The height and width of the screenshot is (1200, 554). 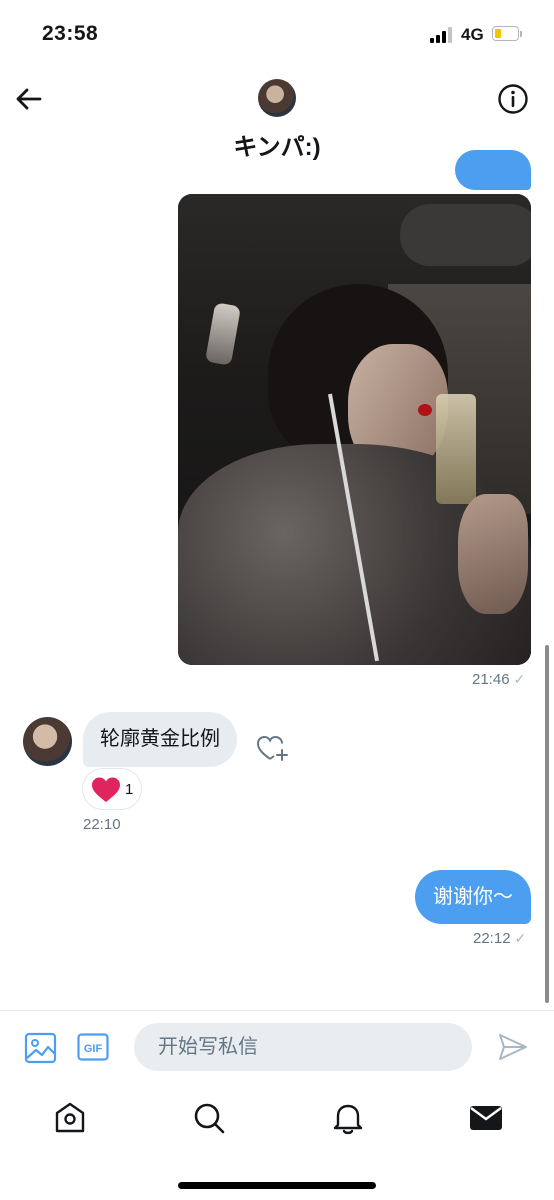 I want to click on received-timestamp: 22:10, so click(x=102, y=824).